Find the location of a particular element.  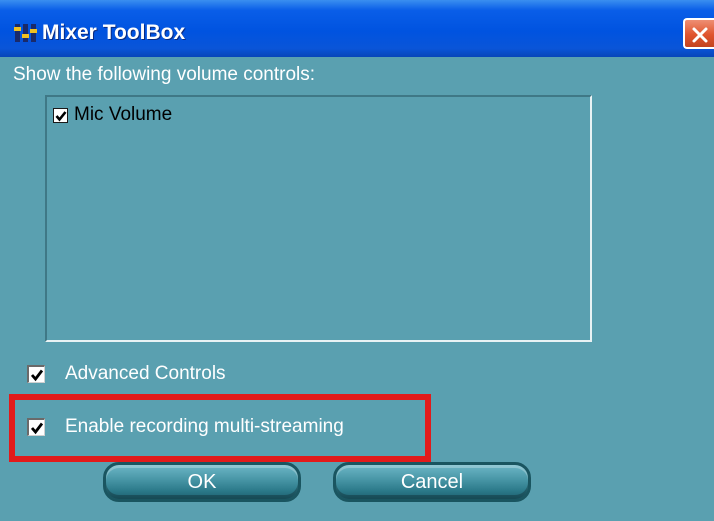

highlight-annotation-box is located at coordinates (220, 428).